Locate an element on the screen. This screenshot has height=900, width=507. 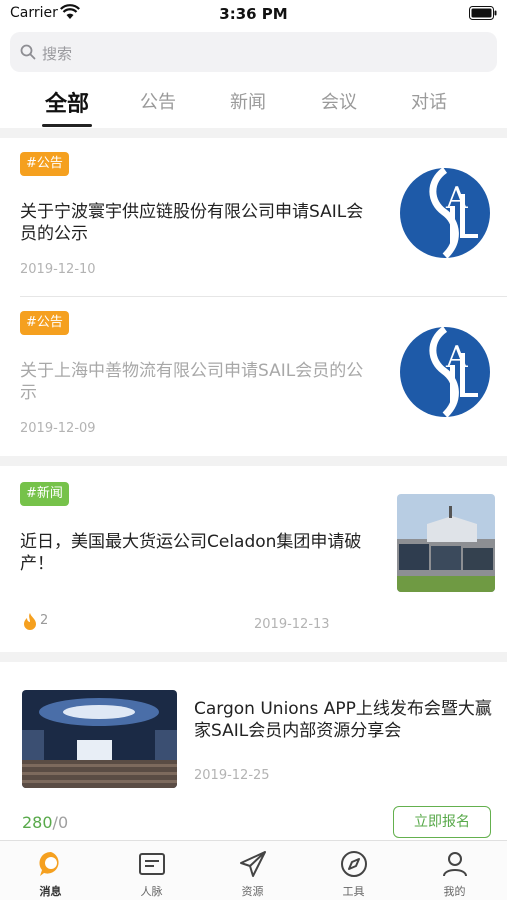
tabbar-label: 资源 is located at coordinates (252, 891).